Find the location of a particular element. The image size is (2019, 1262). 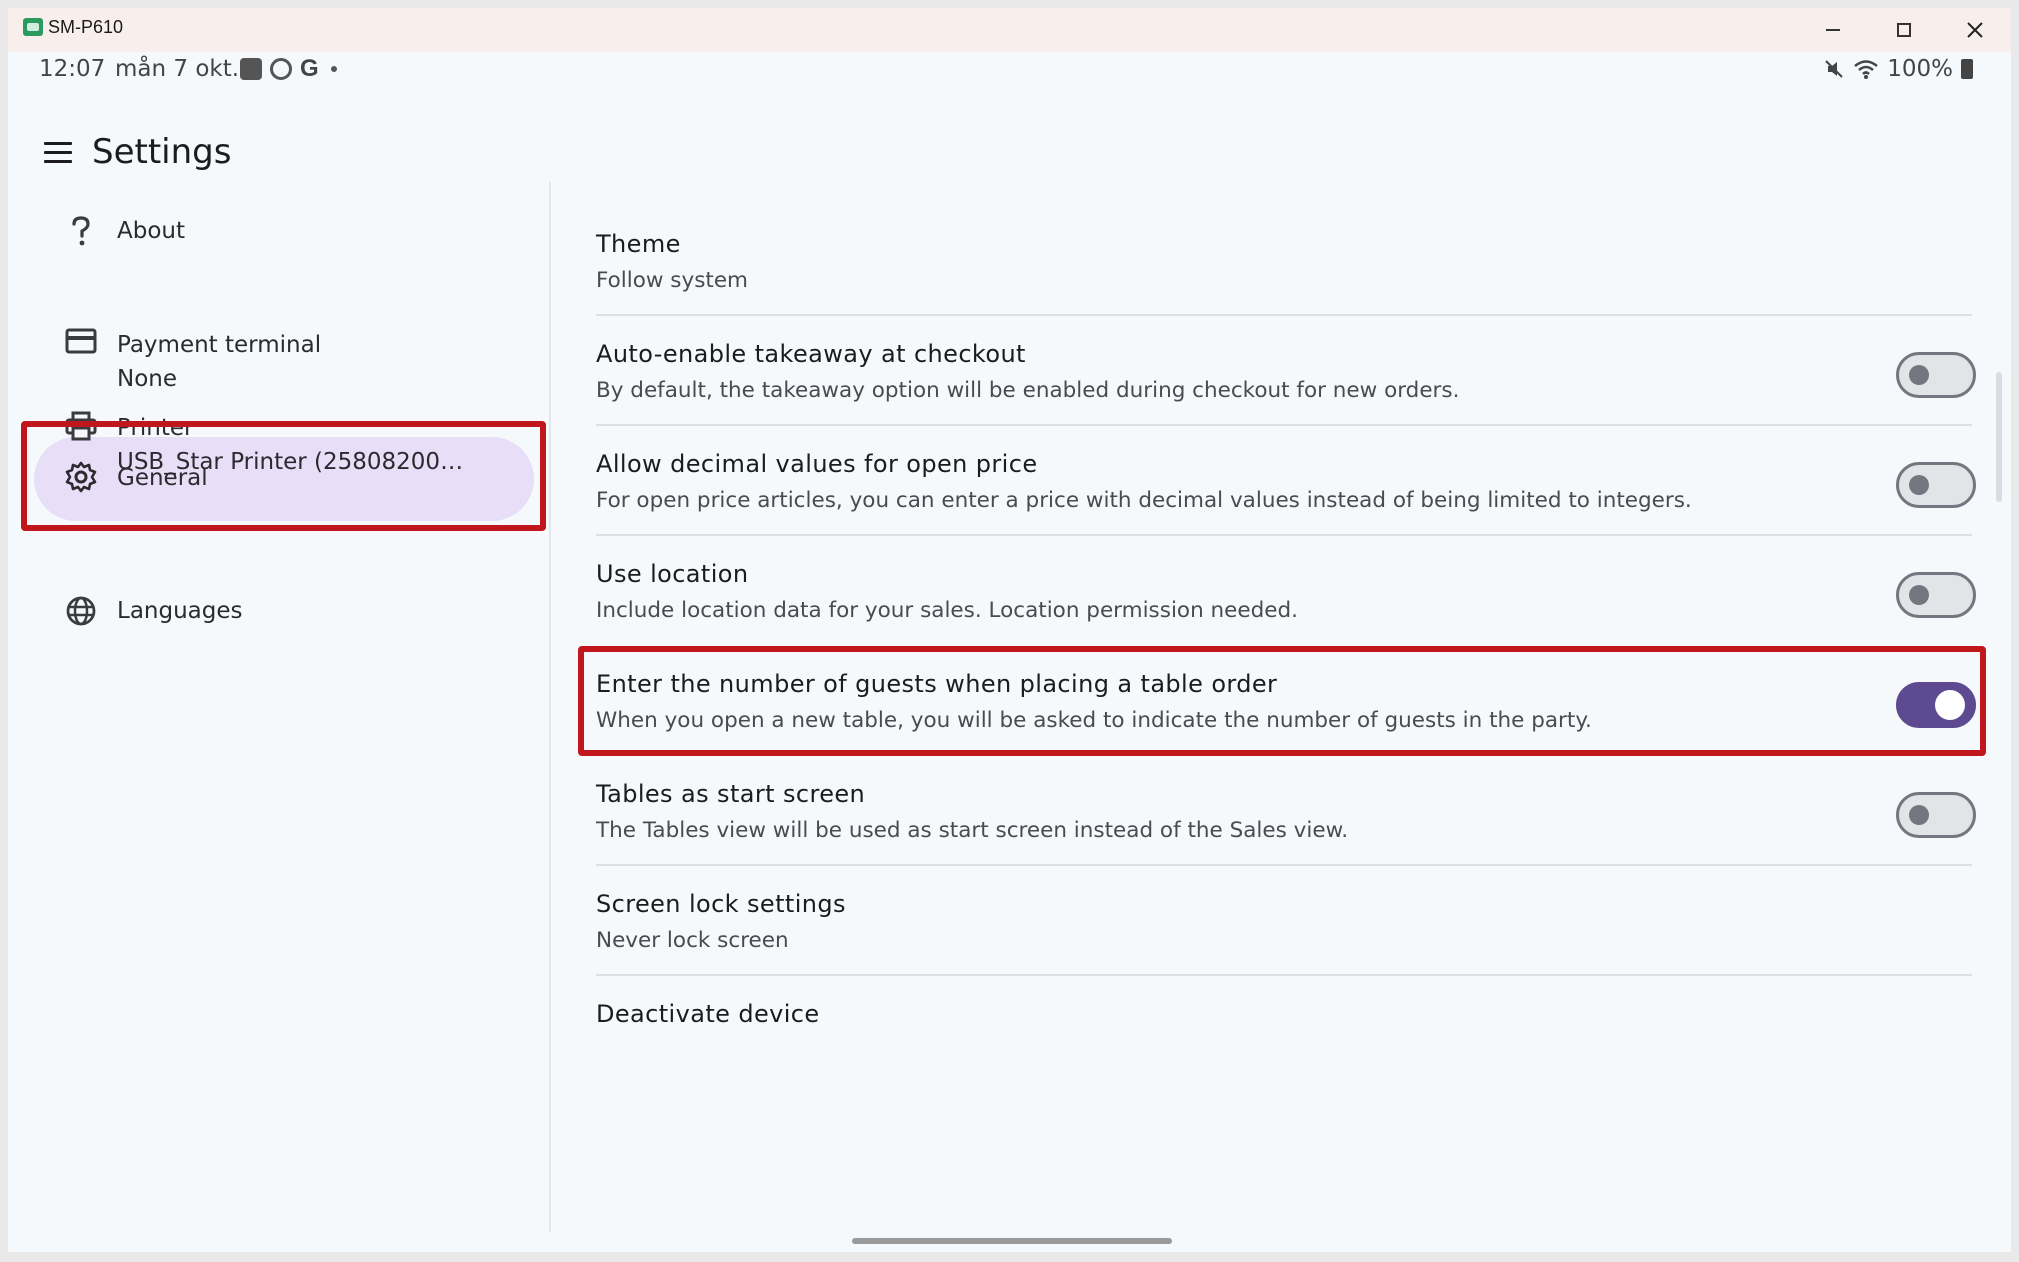

battery-icon is located at coordinates (1967, 69).